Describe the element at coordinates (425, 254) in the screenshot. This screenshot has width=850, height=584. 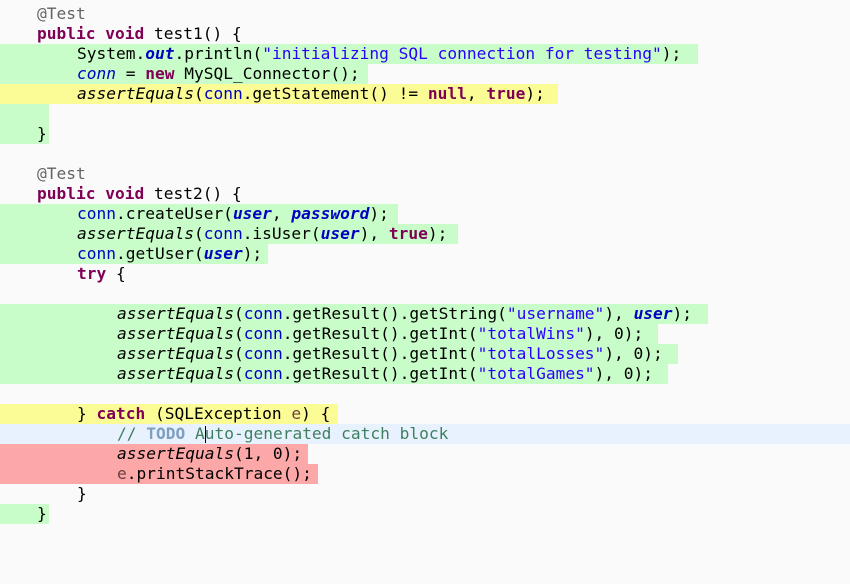
I see `code-line: conn.getUser(user);` at that location.